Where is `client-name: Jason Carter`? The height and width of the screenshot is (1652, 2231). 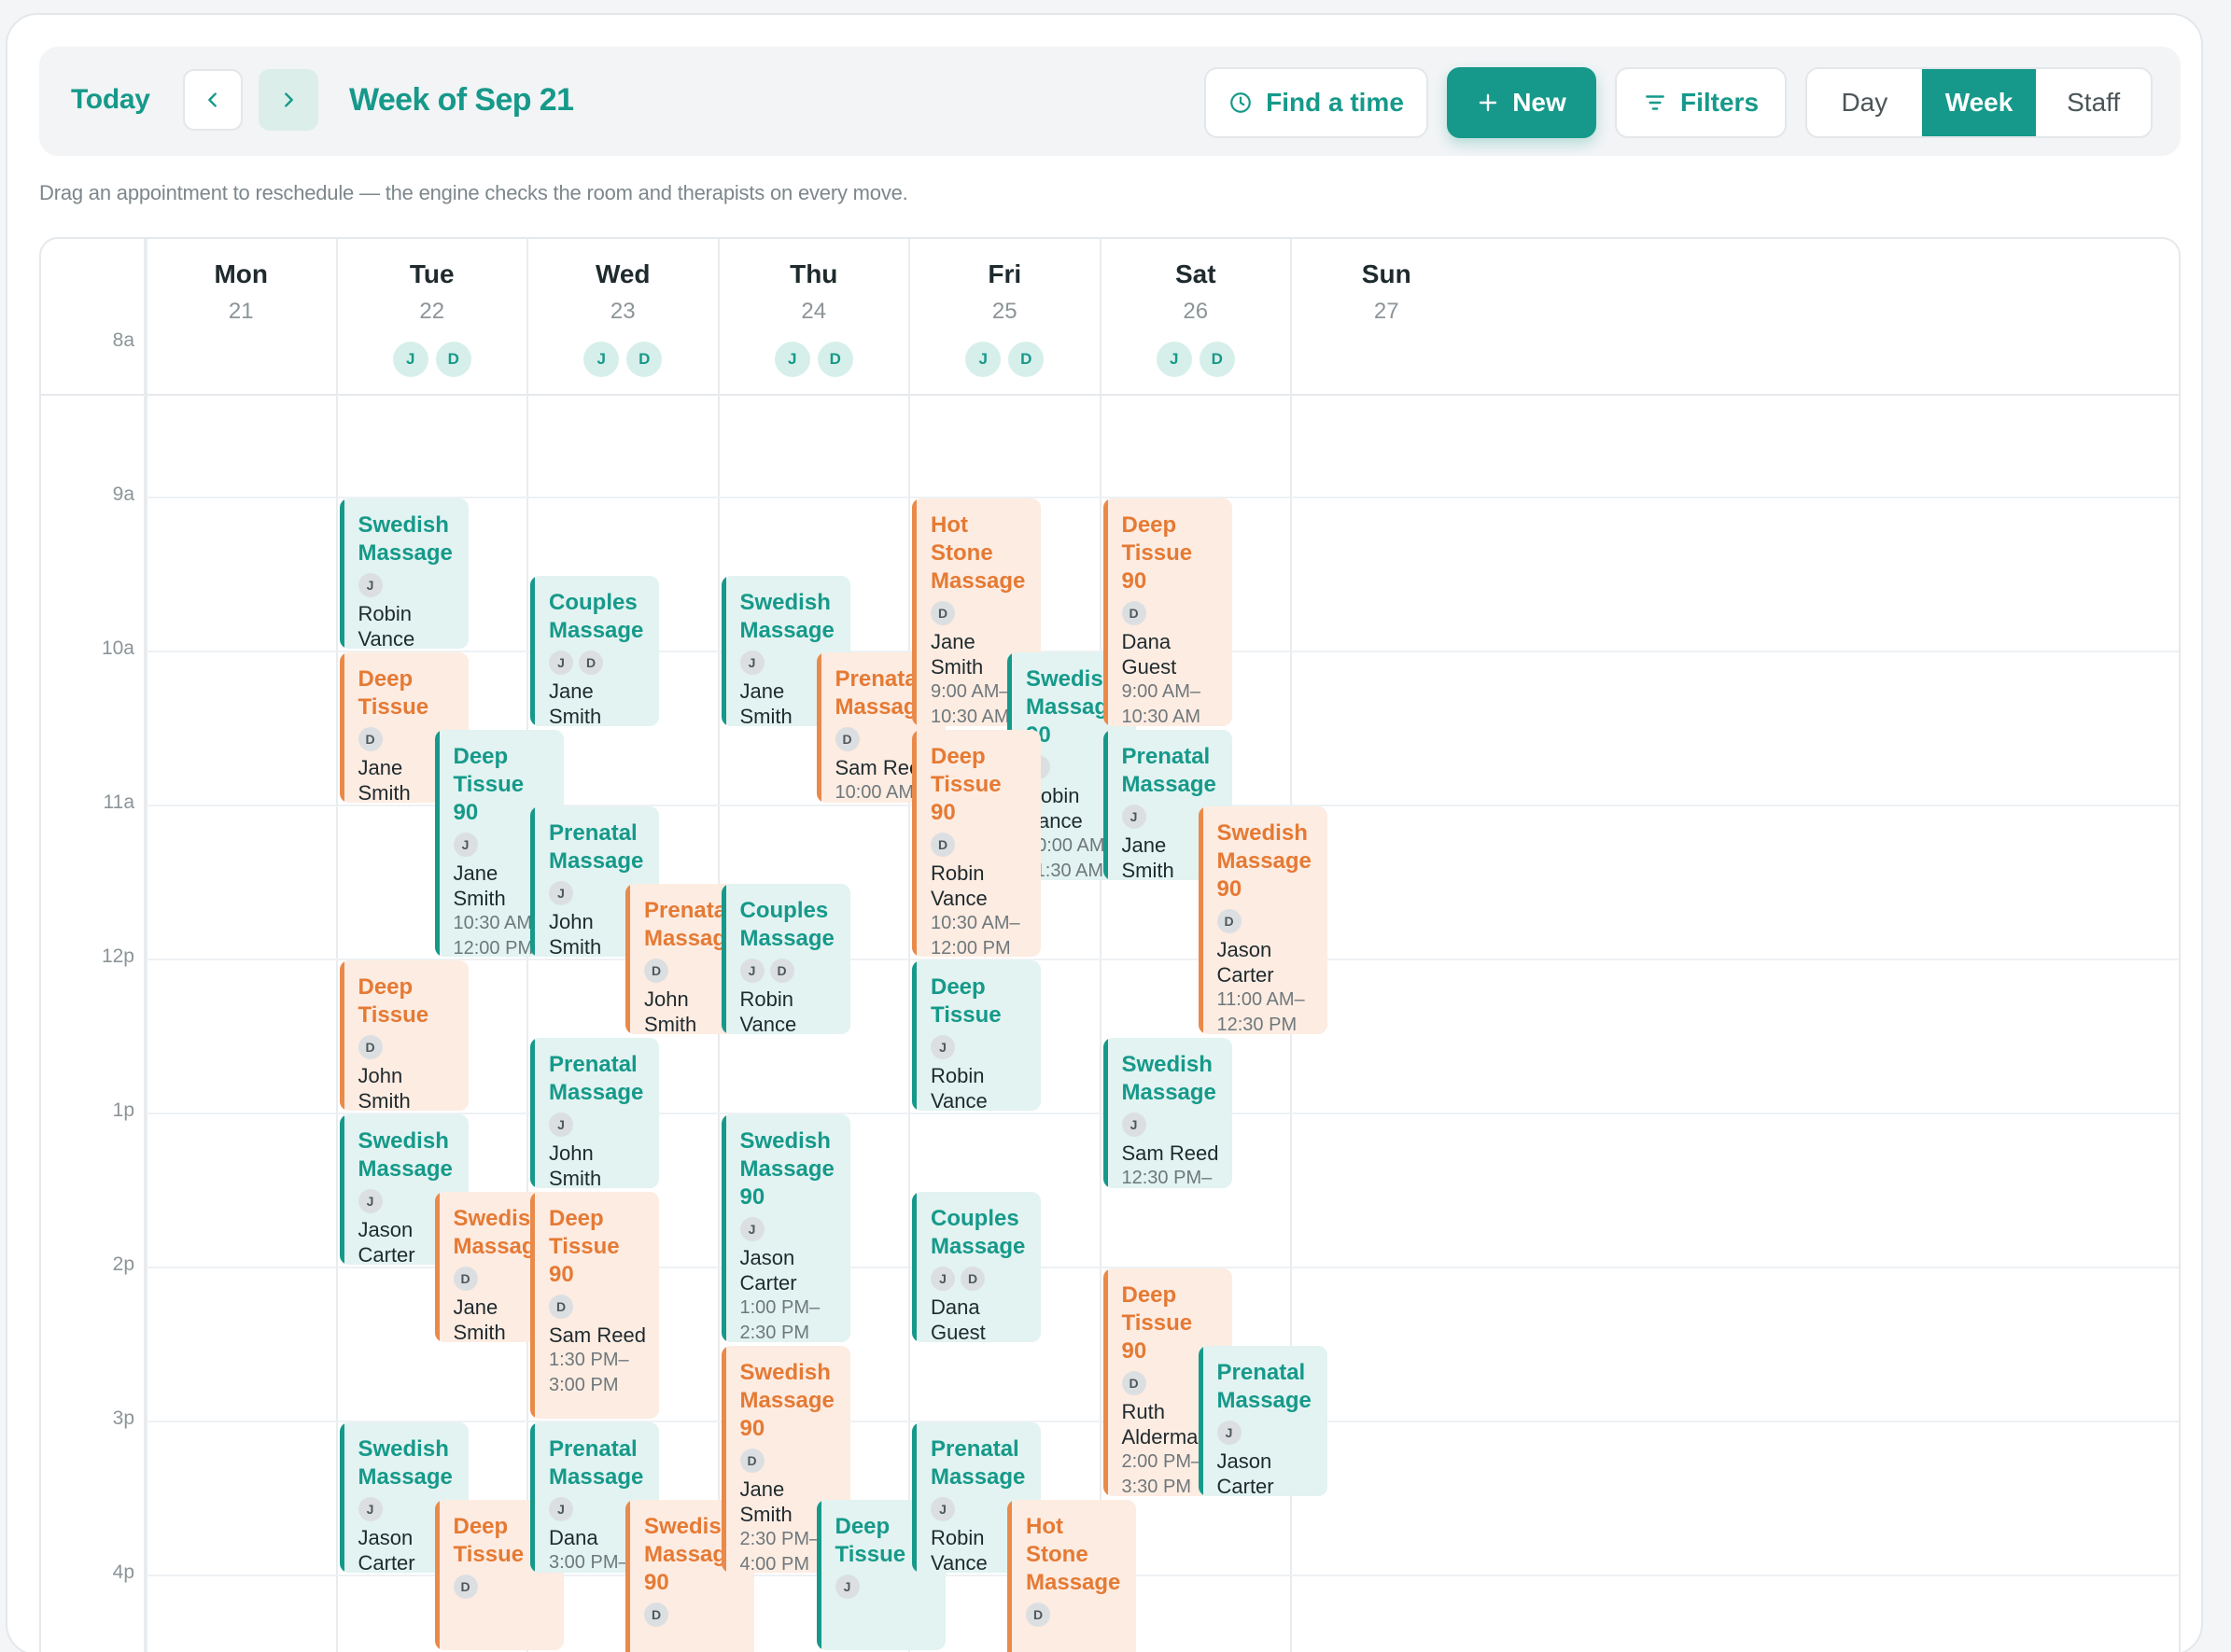
client-name: Jason Carter is located at coordinates (768, 1270).